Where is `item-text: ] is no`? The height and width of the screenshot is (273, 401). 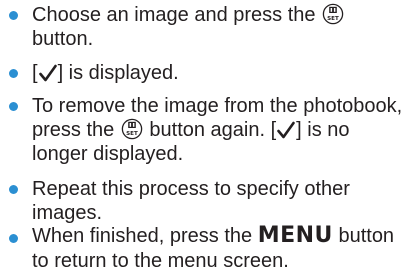
item-text: ] is no is located at coordinates (323, 130).